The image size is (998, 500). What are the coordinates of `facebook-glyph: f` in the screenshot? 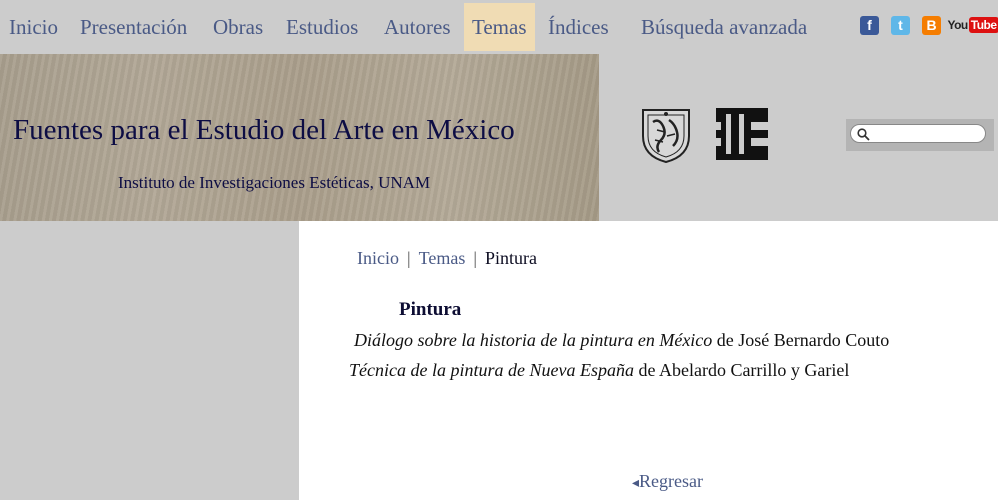 It's located at (869, 25).